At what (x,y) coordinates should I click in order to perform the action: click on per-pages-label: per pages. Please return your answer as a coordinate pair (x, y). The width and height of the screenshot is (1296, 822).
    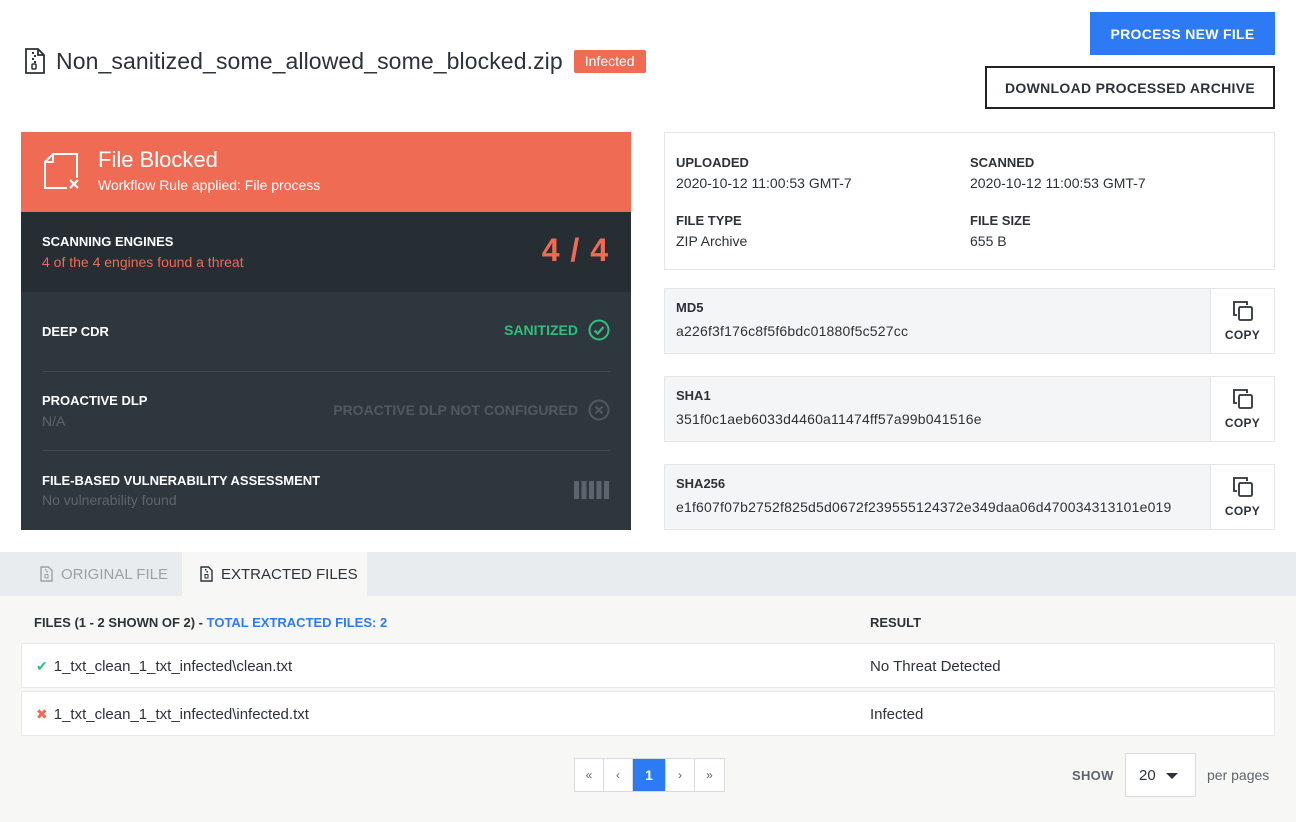
    Looking at the image, I should click on (1238, 775).